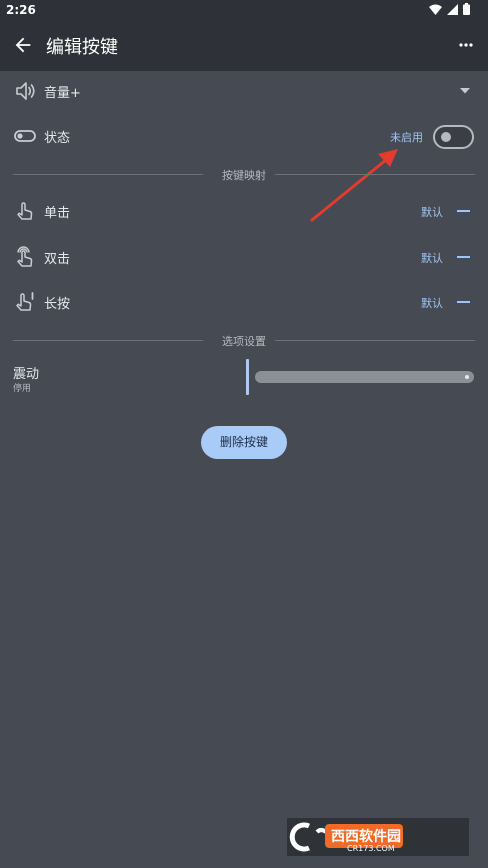 The width and height of the screenshot is (488, 868). Describe the element at coordinates (371, 848) in the screenshot. I see `watermark-subtext: CR173.COM` at that location.